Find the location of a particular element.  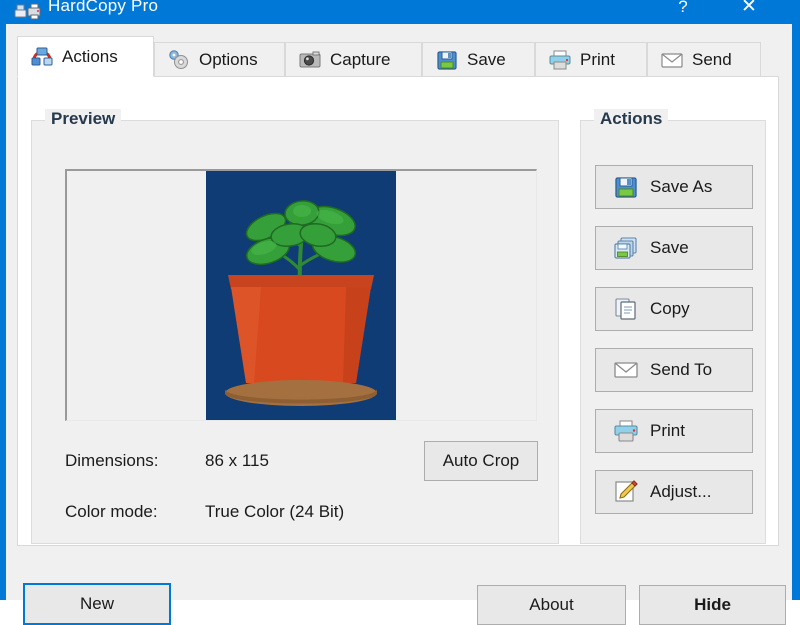

copy-icon is located at coordinates (626, 309).